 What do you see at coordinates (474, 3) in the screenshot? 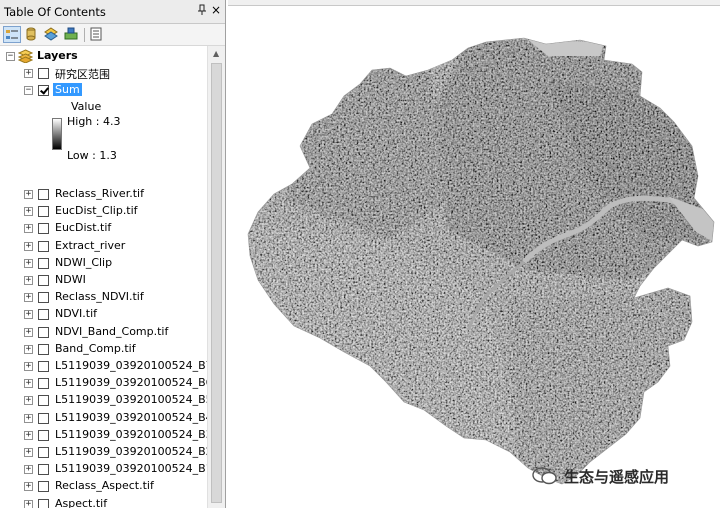
I see `map-view-top-border` at bounding box center [474, 3].